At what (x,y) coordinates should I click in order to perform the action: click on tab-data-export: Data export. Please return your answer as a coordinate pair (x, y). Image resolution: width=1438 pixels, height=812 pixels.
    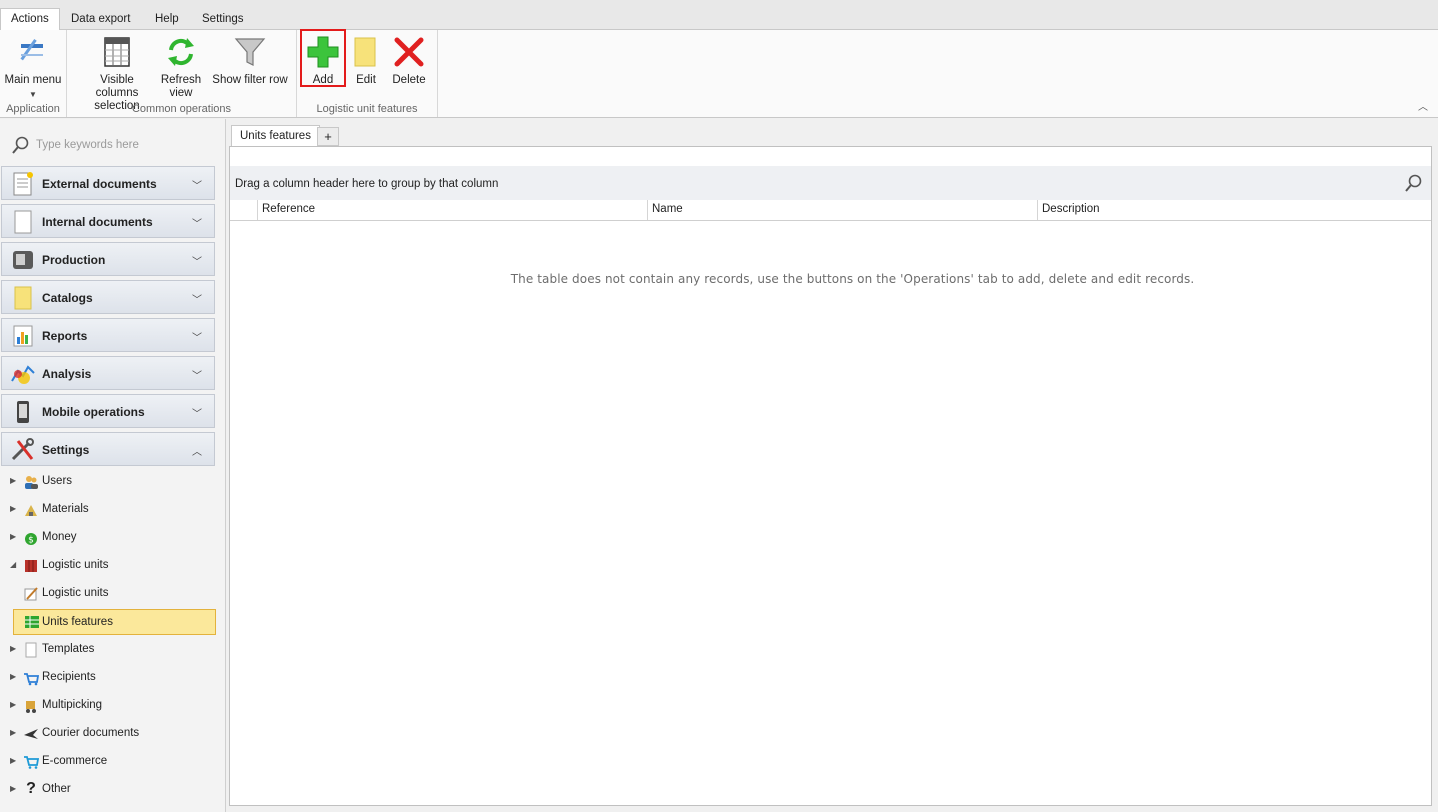
    Looking at the image, I should click on (100, 19).